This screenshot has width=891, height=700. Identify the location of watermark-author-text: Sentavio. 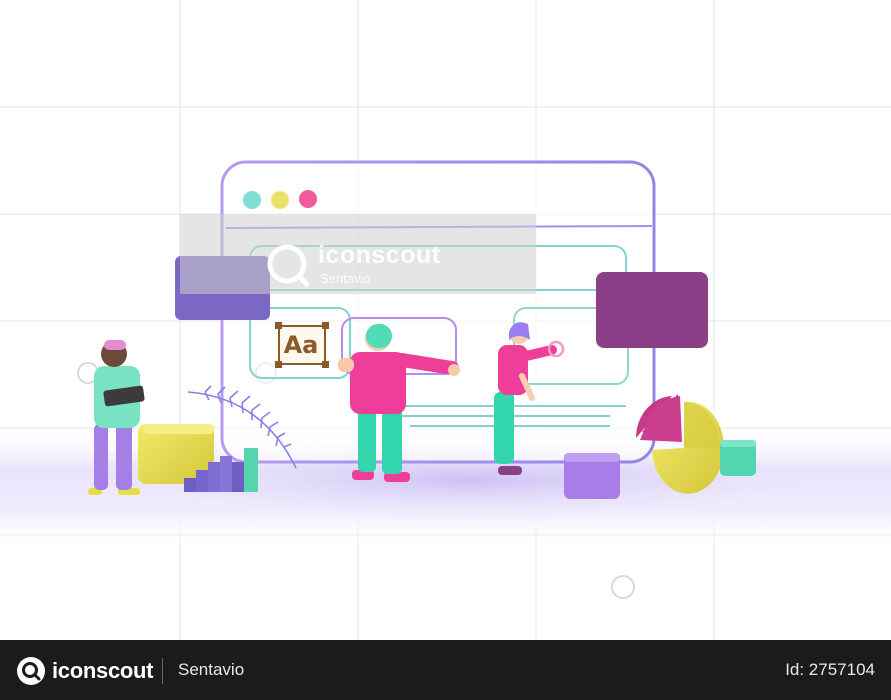
(345, 278).